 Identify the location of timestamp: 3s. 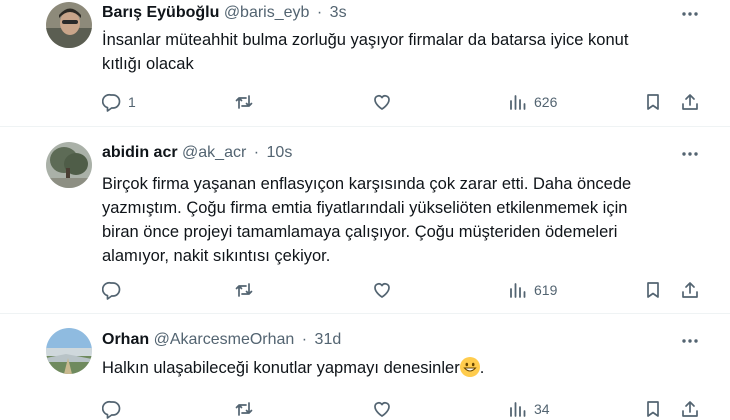
(338, 12).